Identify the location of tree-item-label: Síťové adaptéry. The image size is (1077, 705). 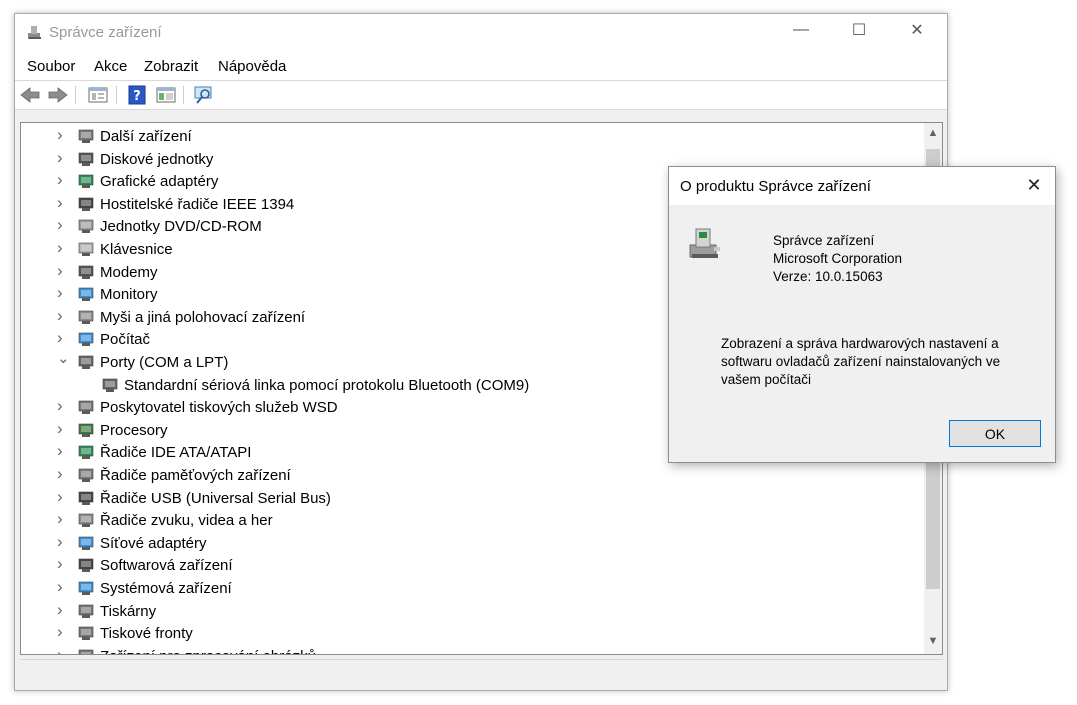
(153, 543).